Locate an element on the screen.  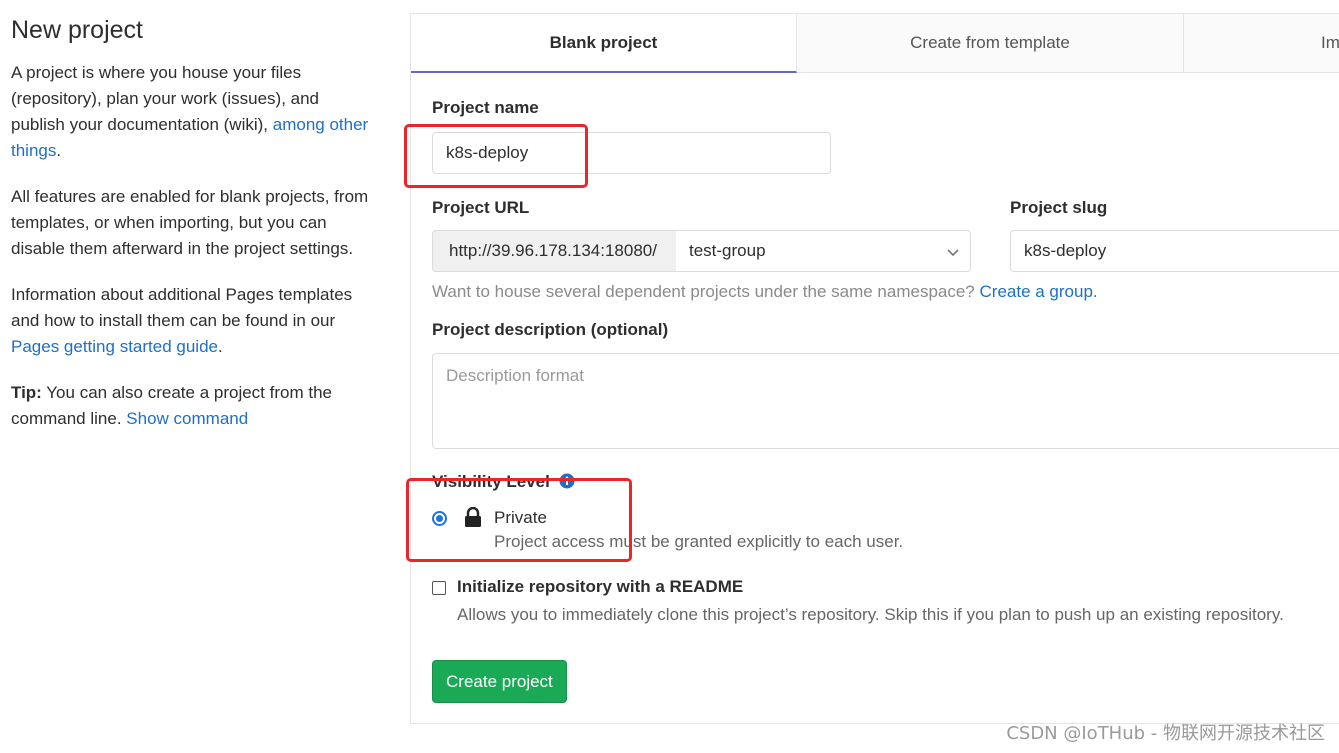
project-slug-label: Project slug is located at coordinates (1059, 207).